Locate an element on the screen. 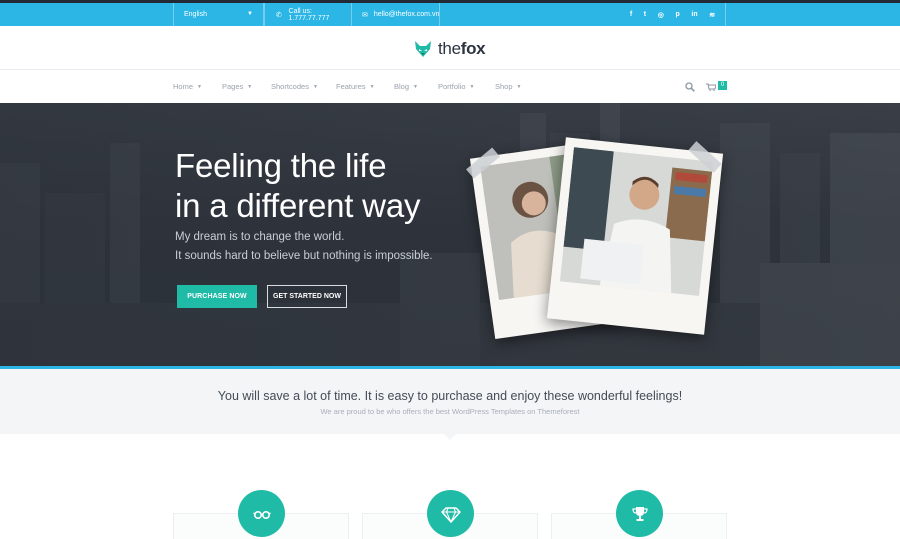  twitter-icon: t is located at coordinates (645, 14).